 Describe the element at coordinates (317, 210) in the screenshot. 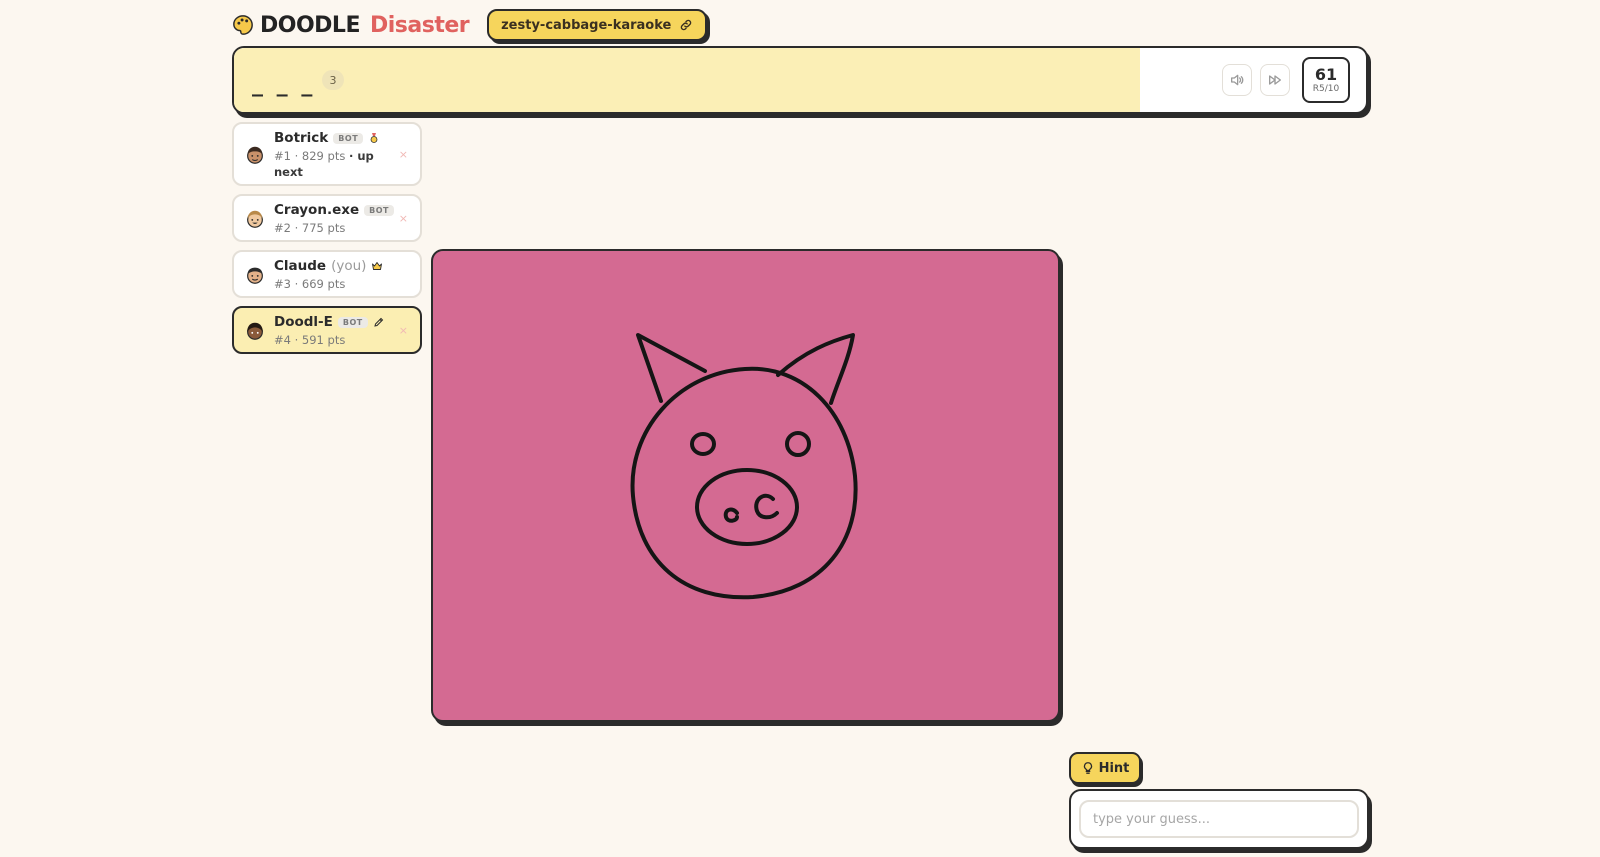

I see `player-name: Crayon.exe` at that location.